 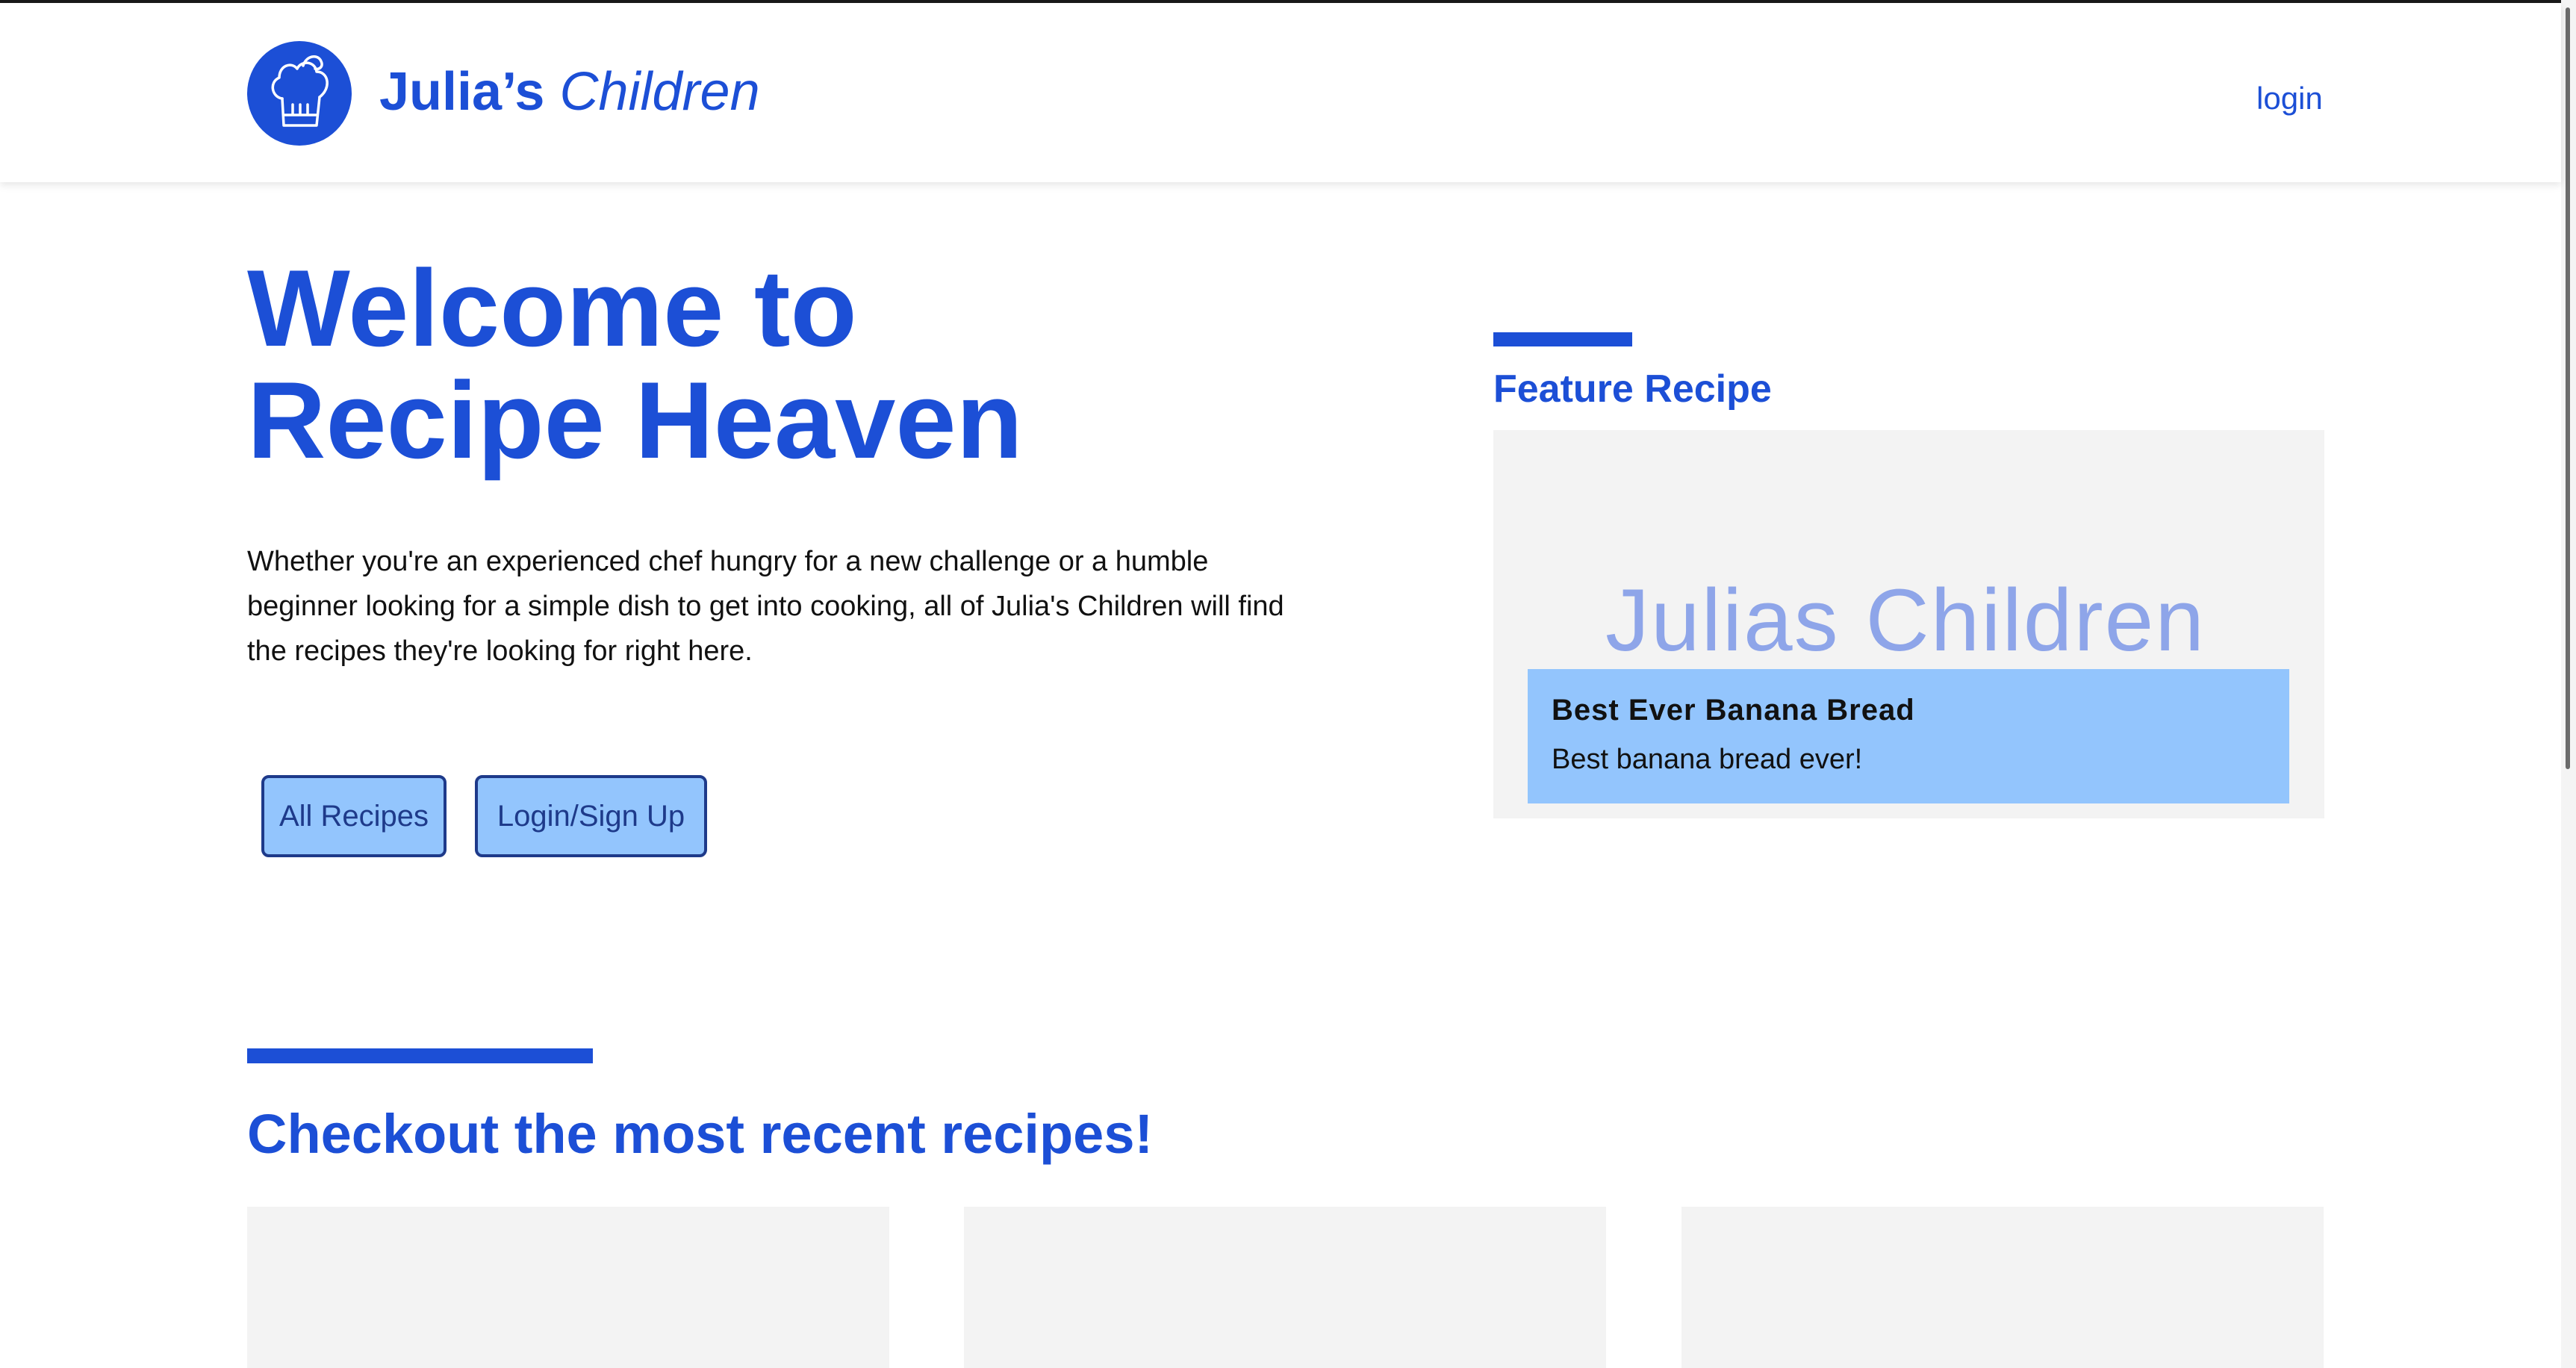 I want to click on brand-name: Julia’s Children, so click(x=569, y=91).